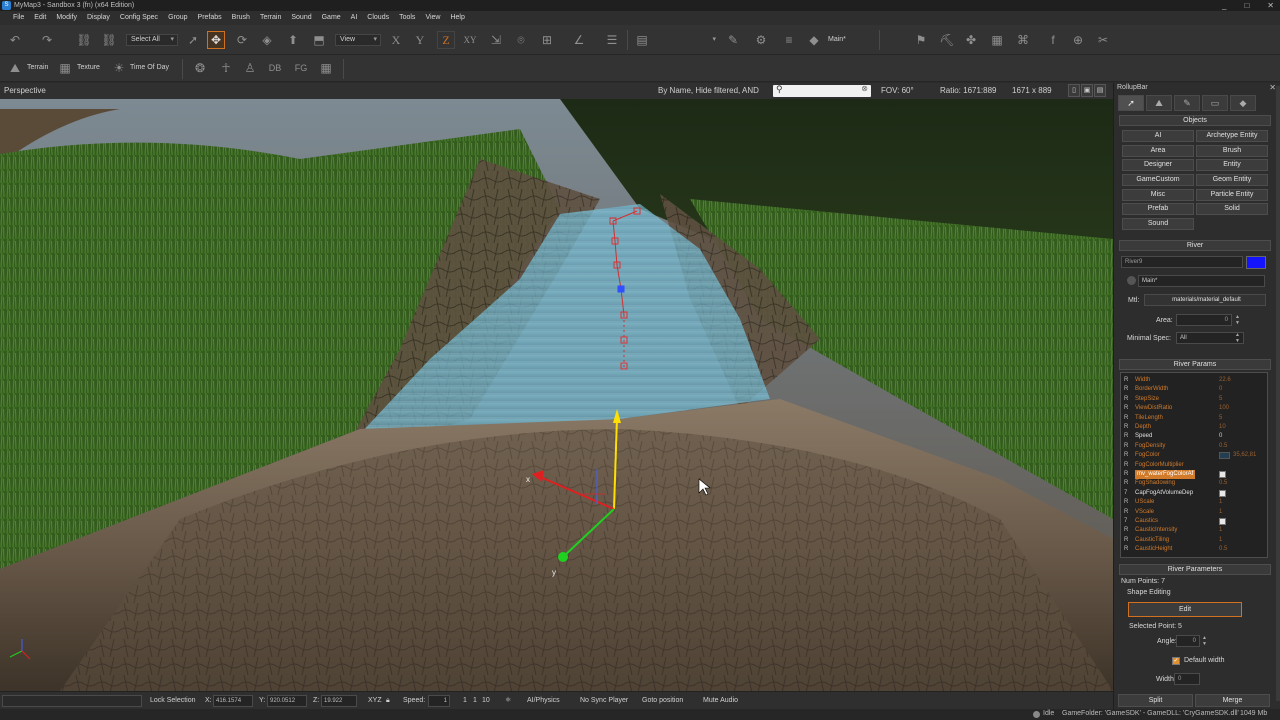 The image size is (1280, 720). What do you see at coordinates (66, 18) in the screenshot?
I see `menu-modify: Modify` at bounding box center [66, 18].